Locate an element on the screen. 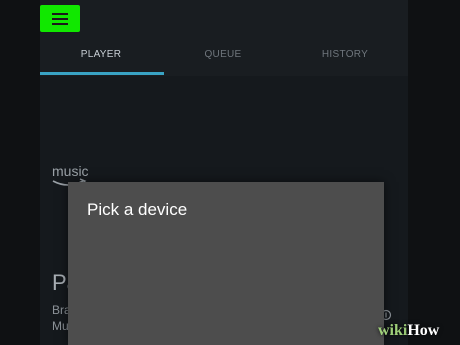 The height and width of the screenshot is (345, 460). watermark-wiki: wiki is located at coordinates (393, 330).